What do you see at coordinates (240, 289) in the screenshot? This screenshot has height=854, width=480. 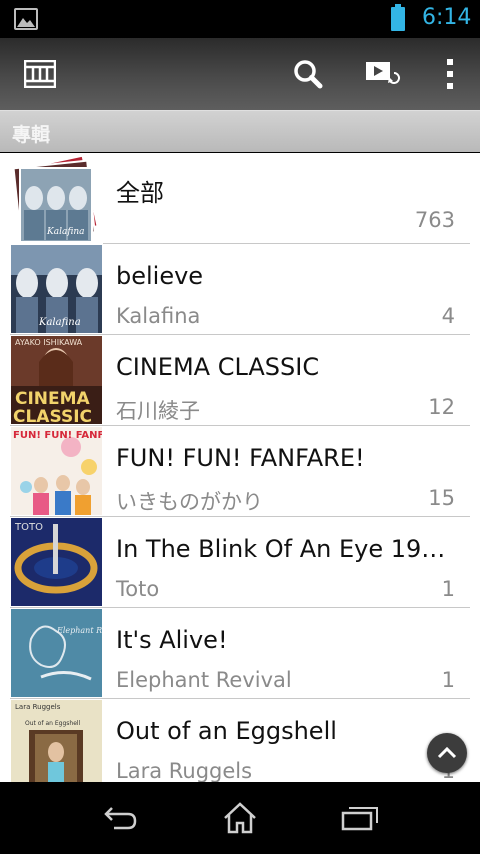 I see `album-row: Kalafina believe Kalafina 4` at bounding box center [240, 289].